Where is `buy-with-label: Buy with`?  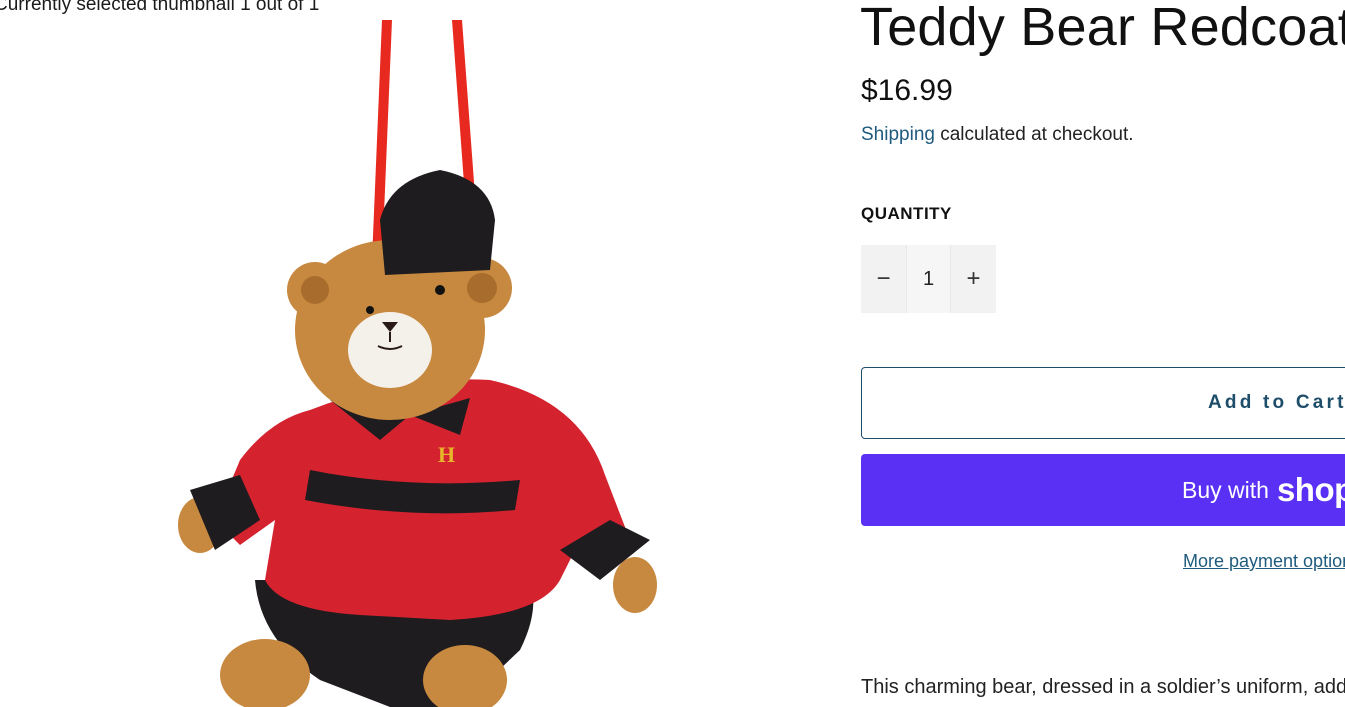
buy-with-label: Buy with is located at coordinates (1225, 489).